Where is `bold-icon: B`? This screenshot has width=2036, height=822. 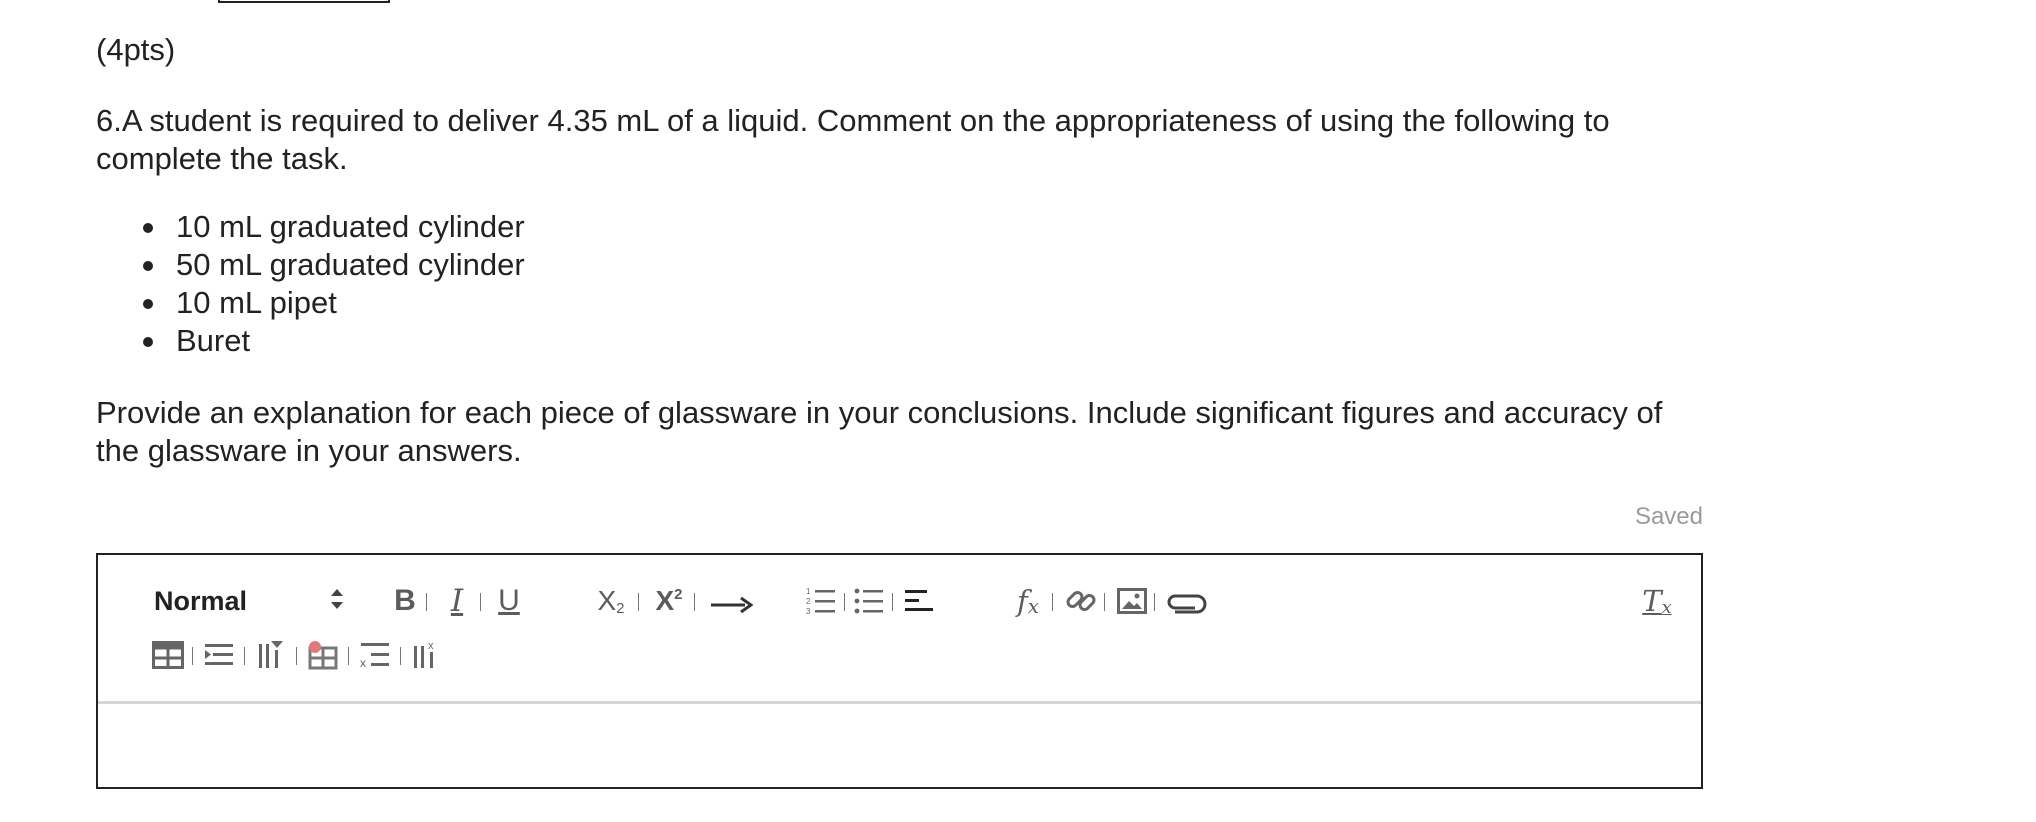
bold-icon: B is located at coordinates (405, 601).